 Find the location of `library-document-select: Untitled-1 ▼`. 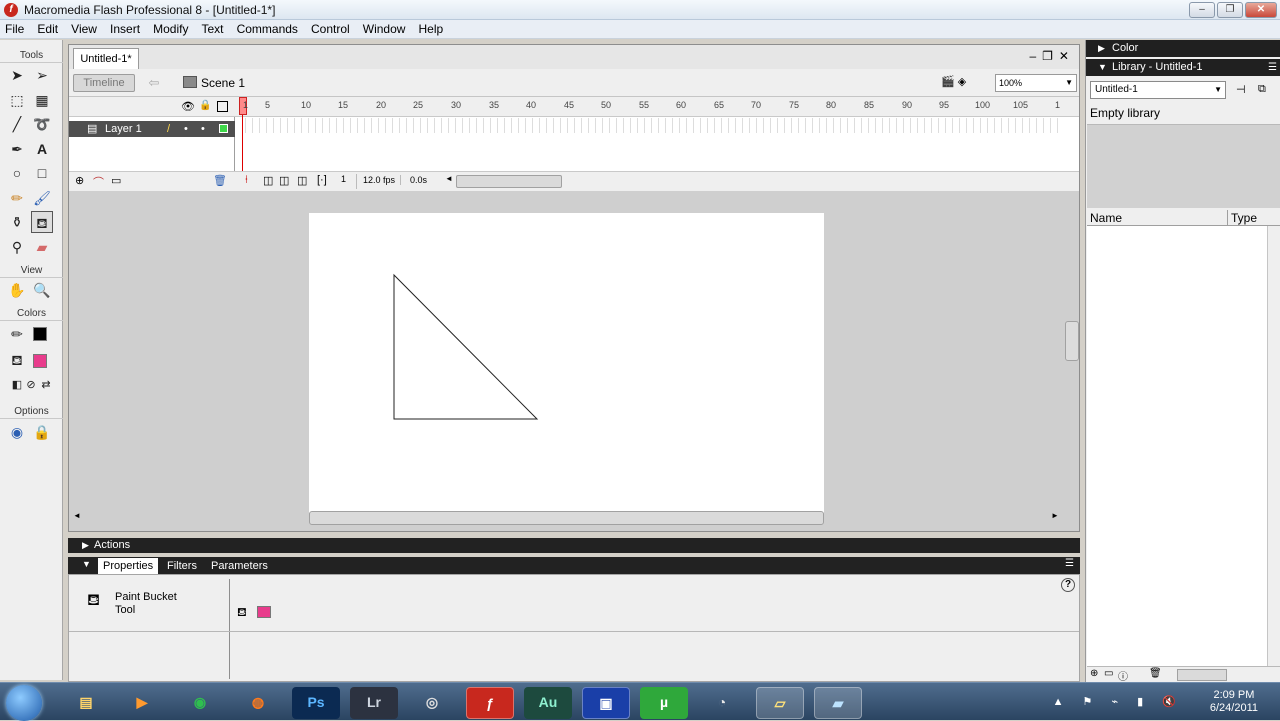

library-document-select: Untitled-1 ▼ is located at coordinates (1158, 90).